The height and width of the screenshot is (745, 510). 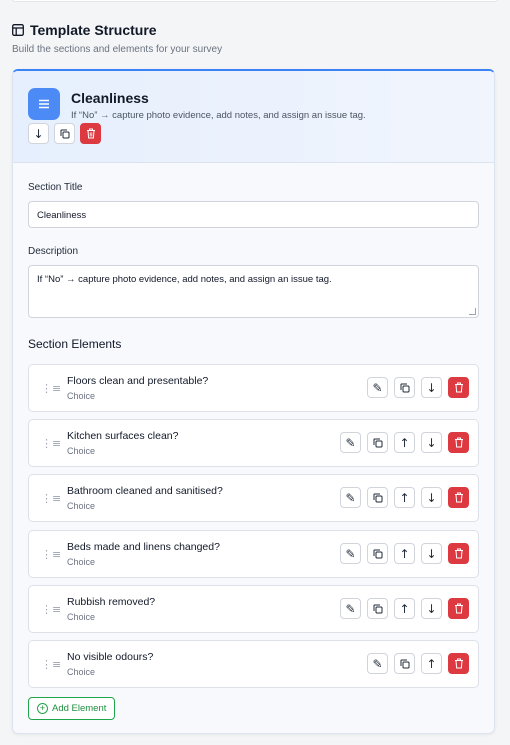 I want to click on page-title: Template Structure, so click(x=117, y=30).